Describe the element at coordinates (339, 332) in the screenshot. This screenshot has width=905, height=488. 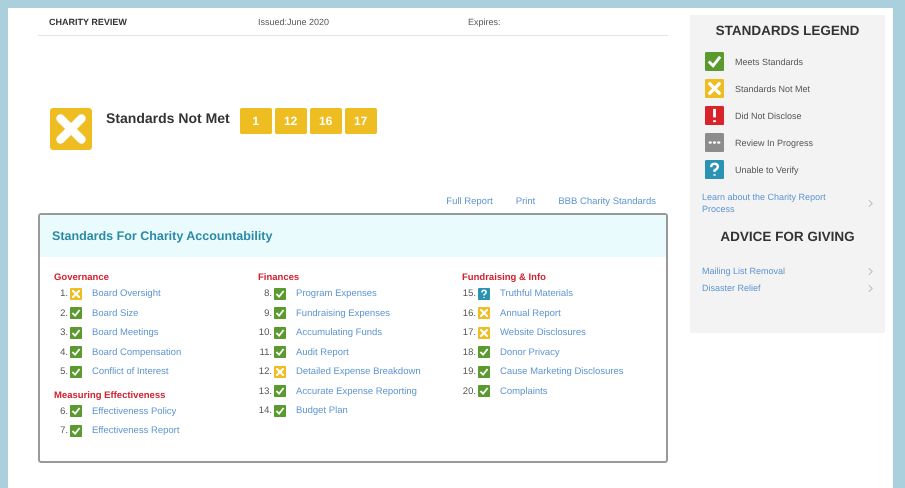
I see `standard-link: Accumulating Funds` at that location.